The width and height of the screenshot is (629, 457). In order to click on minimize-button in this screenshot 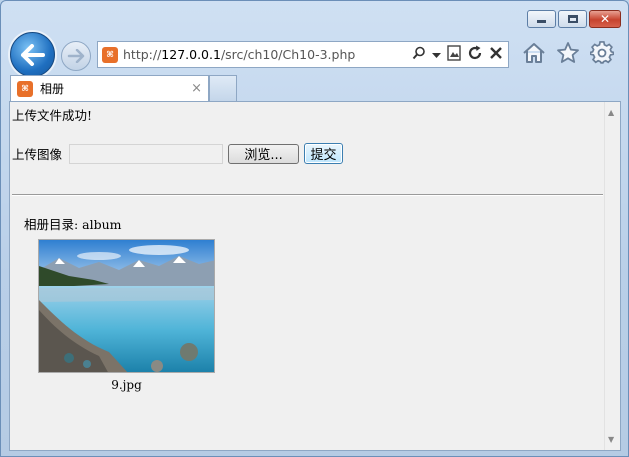, I will do `click(541, 19)`.